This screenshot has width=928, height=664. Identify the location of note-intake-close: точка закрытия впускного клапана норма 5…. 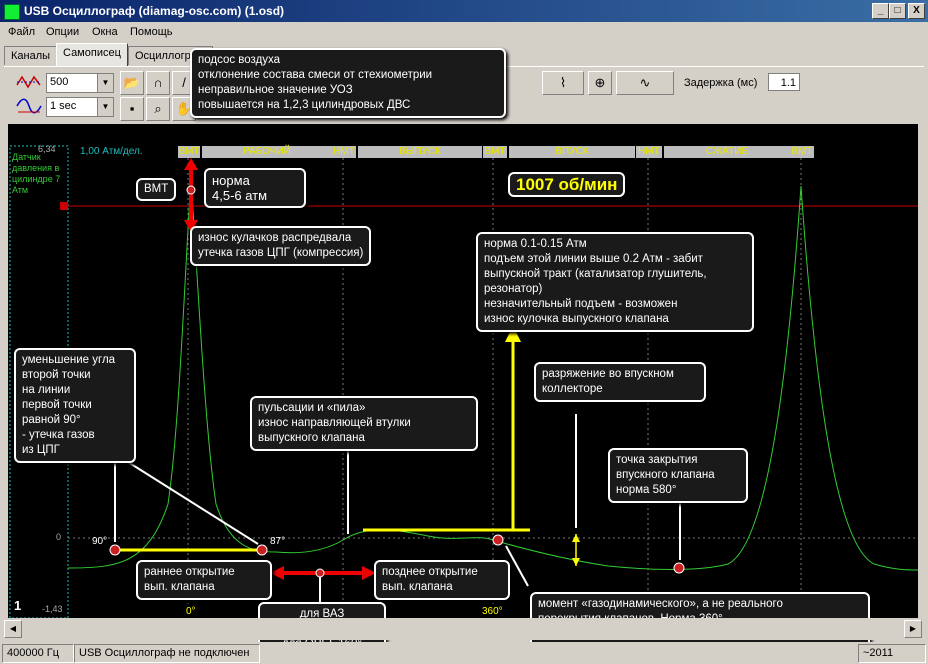
(678, 475).